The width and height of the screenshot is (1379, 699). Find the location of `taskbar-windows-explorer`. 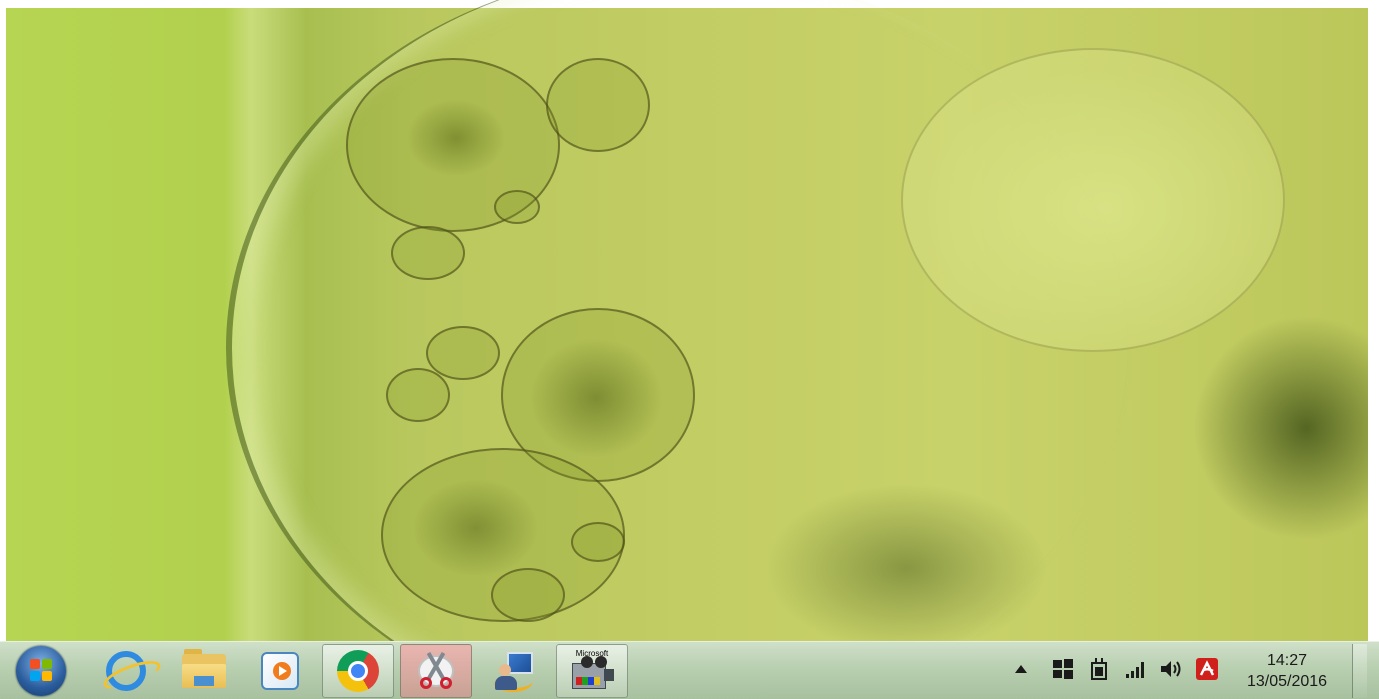

taskbar-windows-explorer is located at coordinates (204, 671).